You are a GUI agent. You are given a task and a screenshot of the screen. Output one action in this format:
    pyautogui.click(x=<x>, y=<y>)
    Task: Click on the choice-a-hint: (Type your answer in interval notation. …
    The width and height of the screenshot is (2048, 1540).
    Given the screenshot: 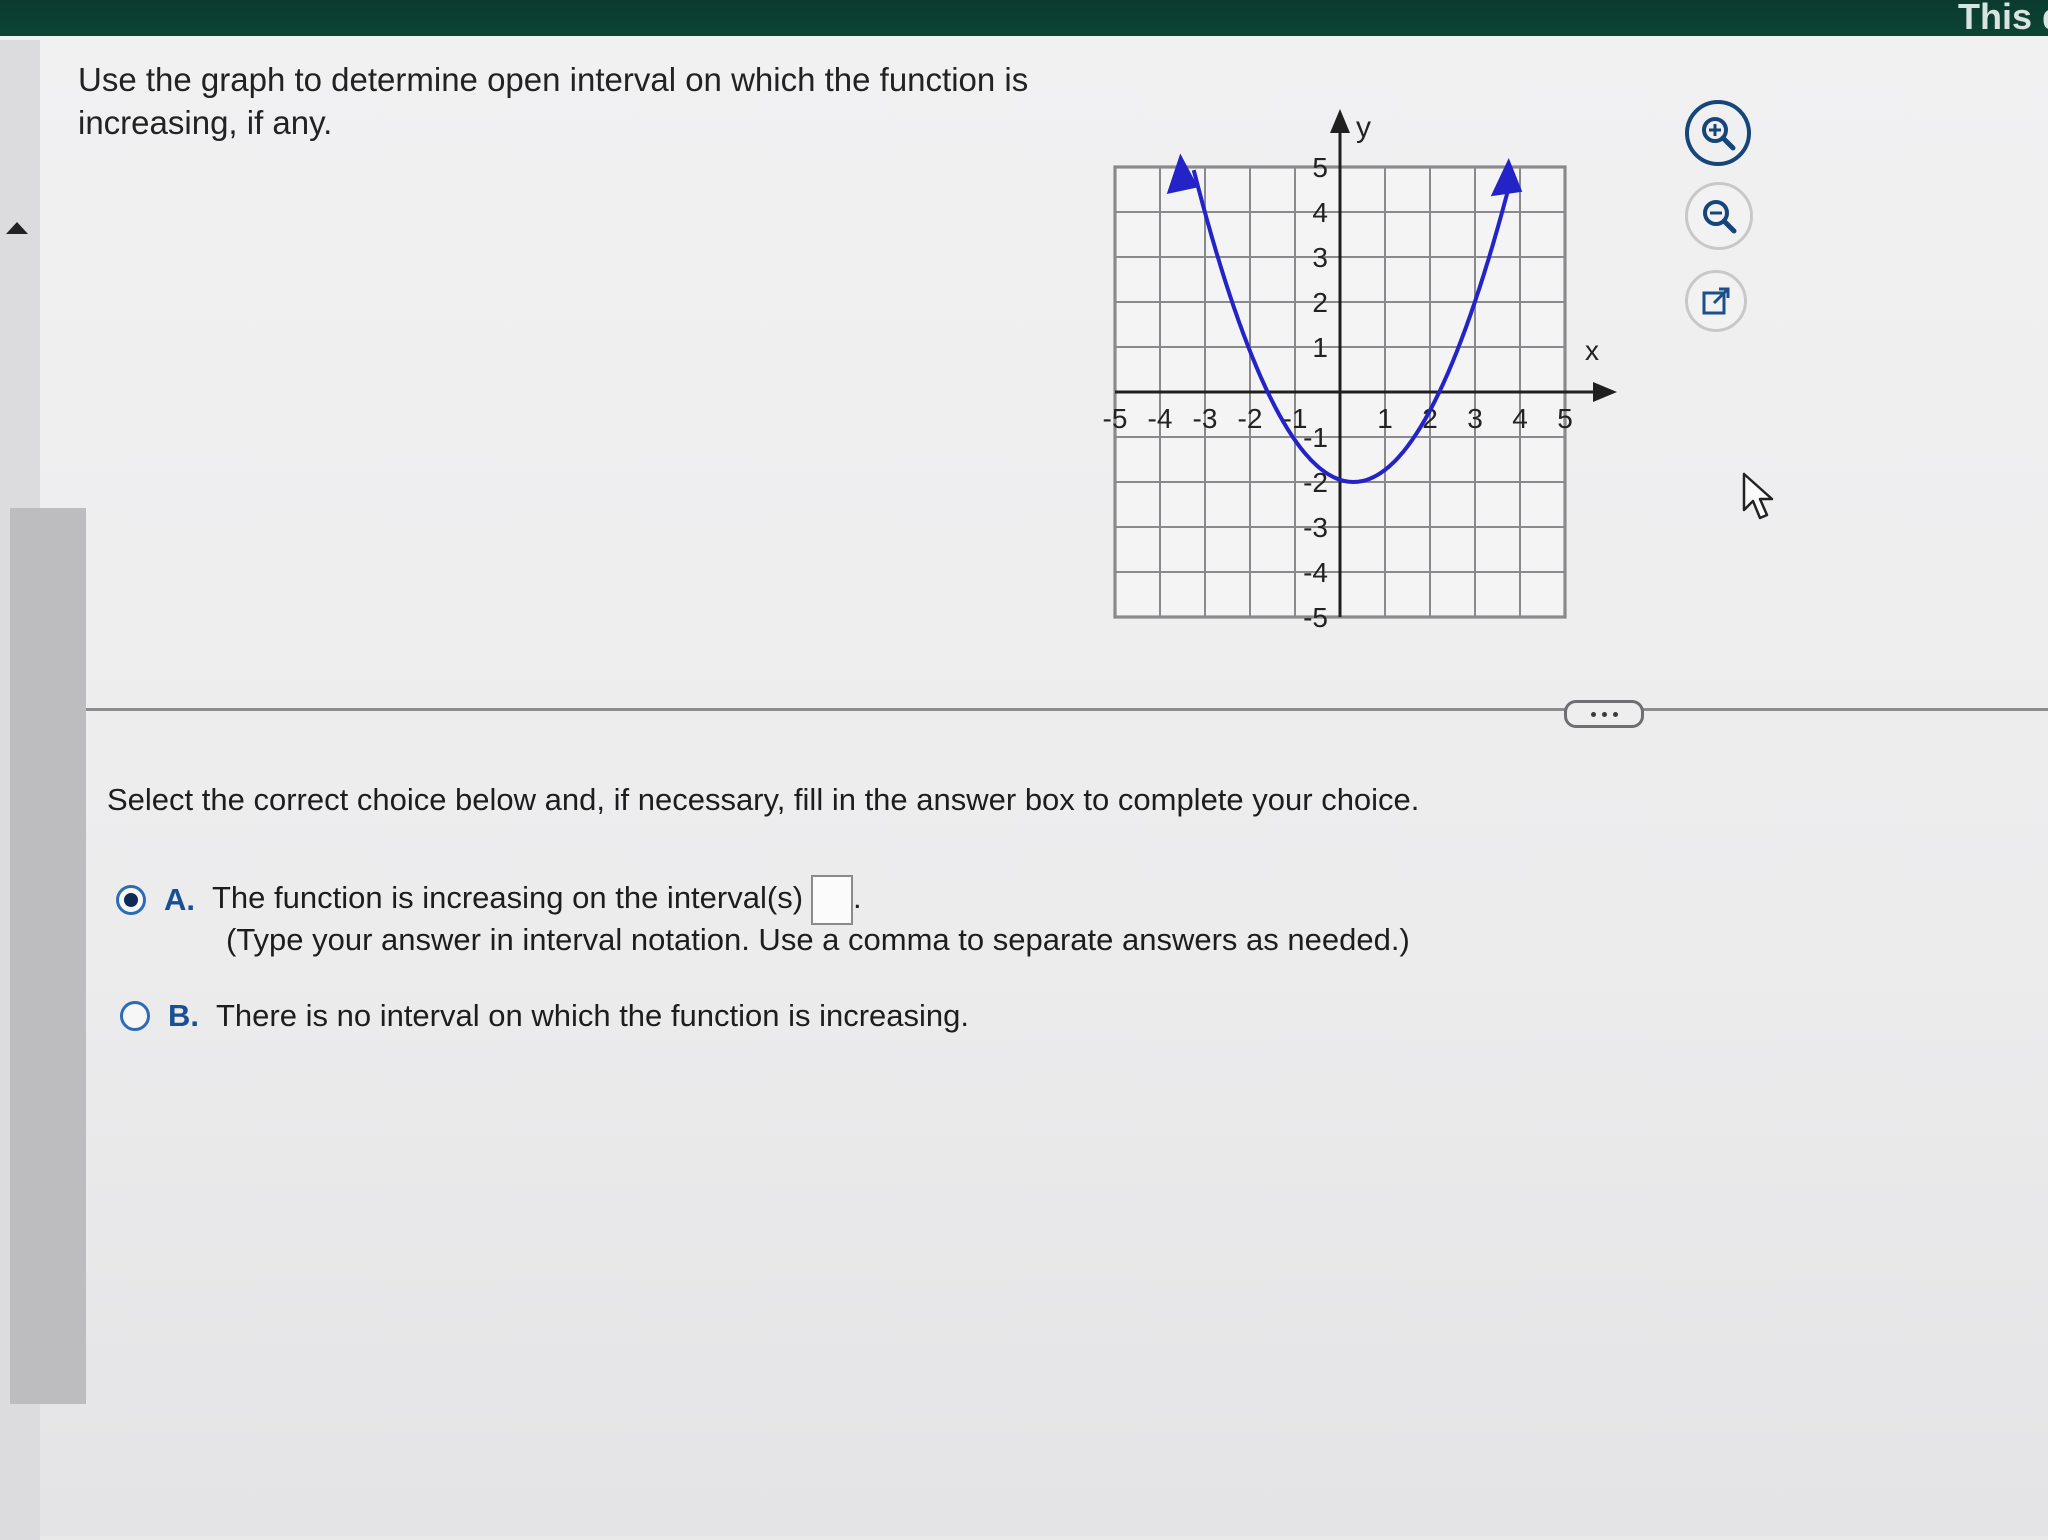 What is the action you would take?
    pyautogui.click(x=818, y=939)
    